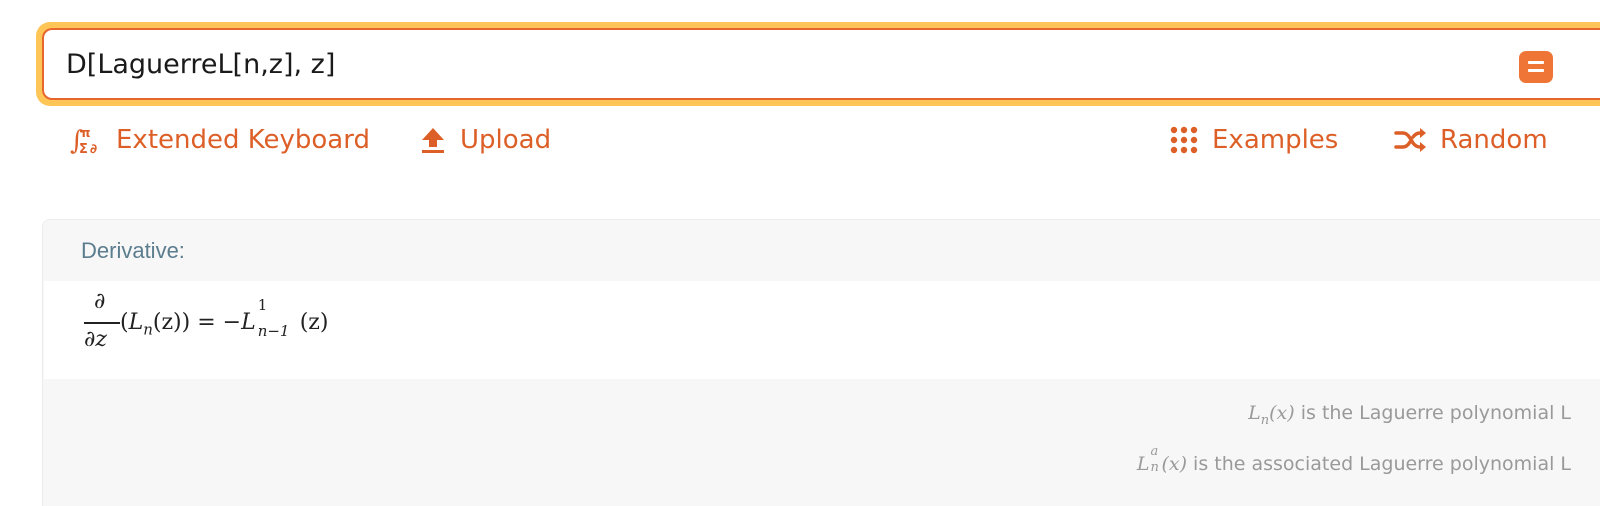  Describe the element at coordinates (167, 322) in the screenshot. I see `lhs-argument: (z)` at that location.